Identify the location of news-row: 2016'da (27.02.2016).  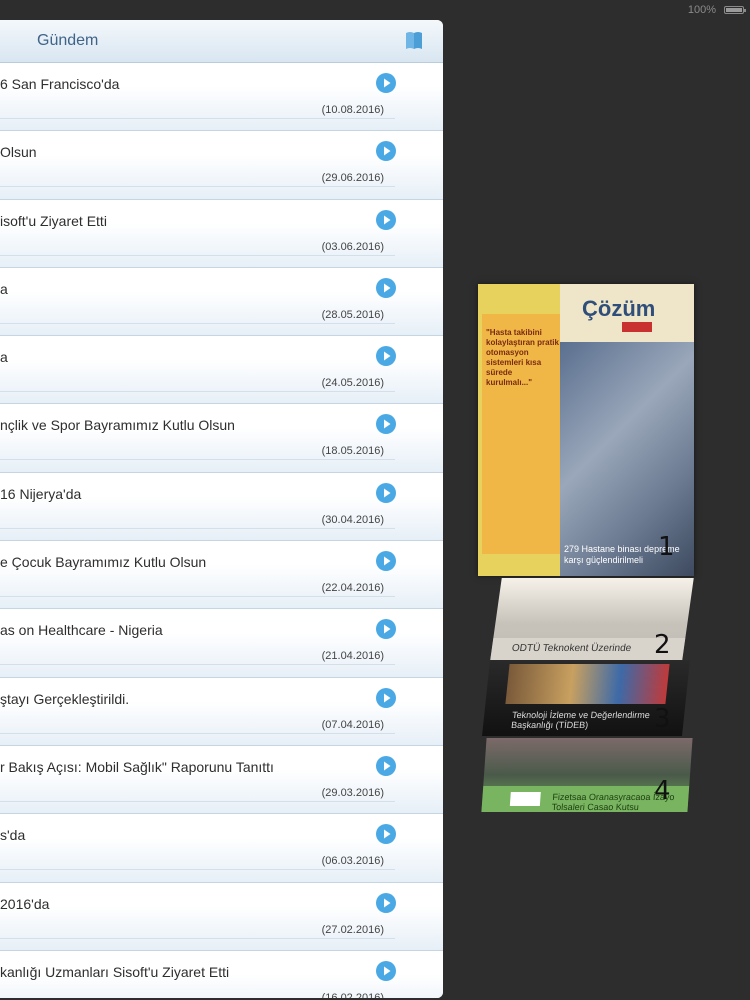
(221, 916).